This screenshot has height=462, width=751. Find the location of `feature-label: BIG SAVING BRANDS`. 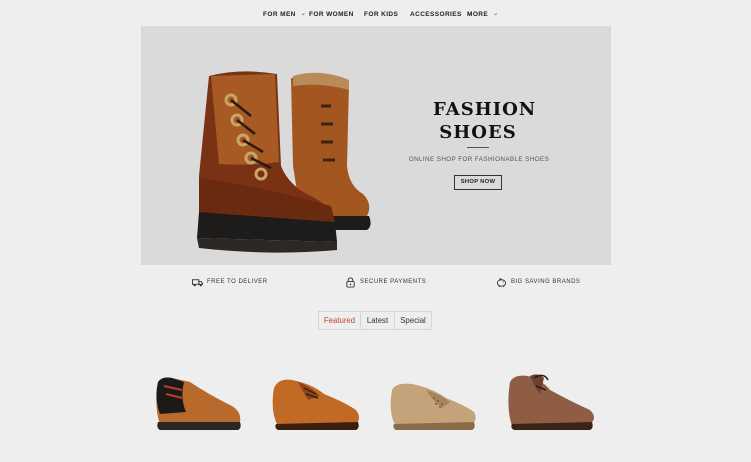

feature-label: BIG SAVING BRANDS is located at coordinates (546, 282).